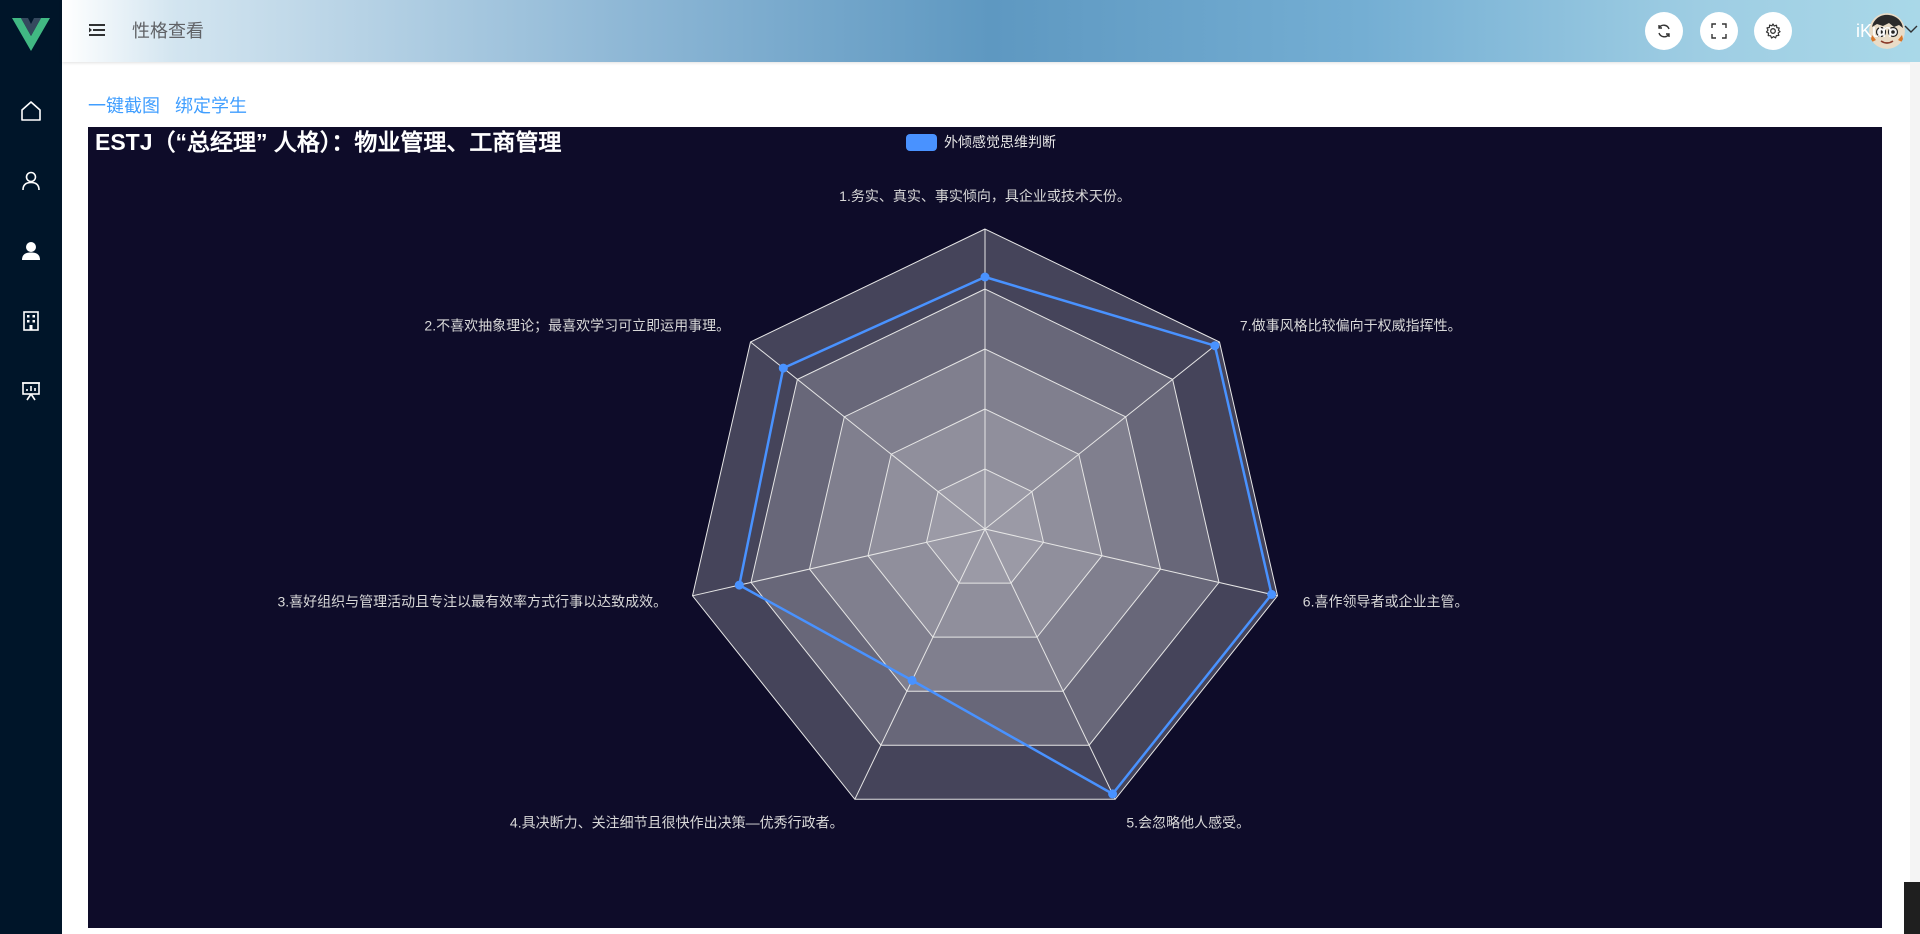 This screenshot has height=934, width=1920. Describe the element at coordinates (1874, 31) in the screenshot. I see `username: iKun` at that location.